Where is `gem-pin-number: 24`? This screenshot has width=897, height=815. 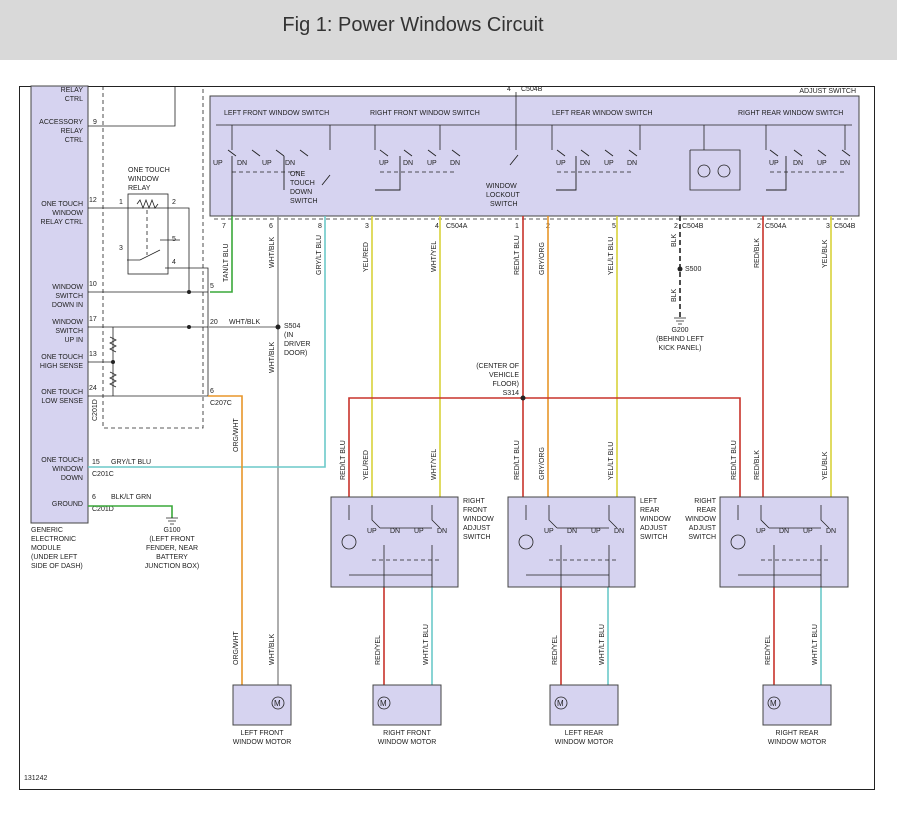 gem-pin-number: 24 is located at coordinates (93, 388).